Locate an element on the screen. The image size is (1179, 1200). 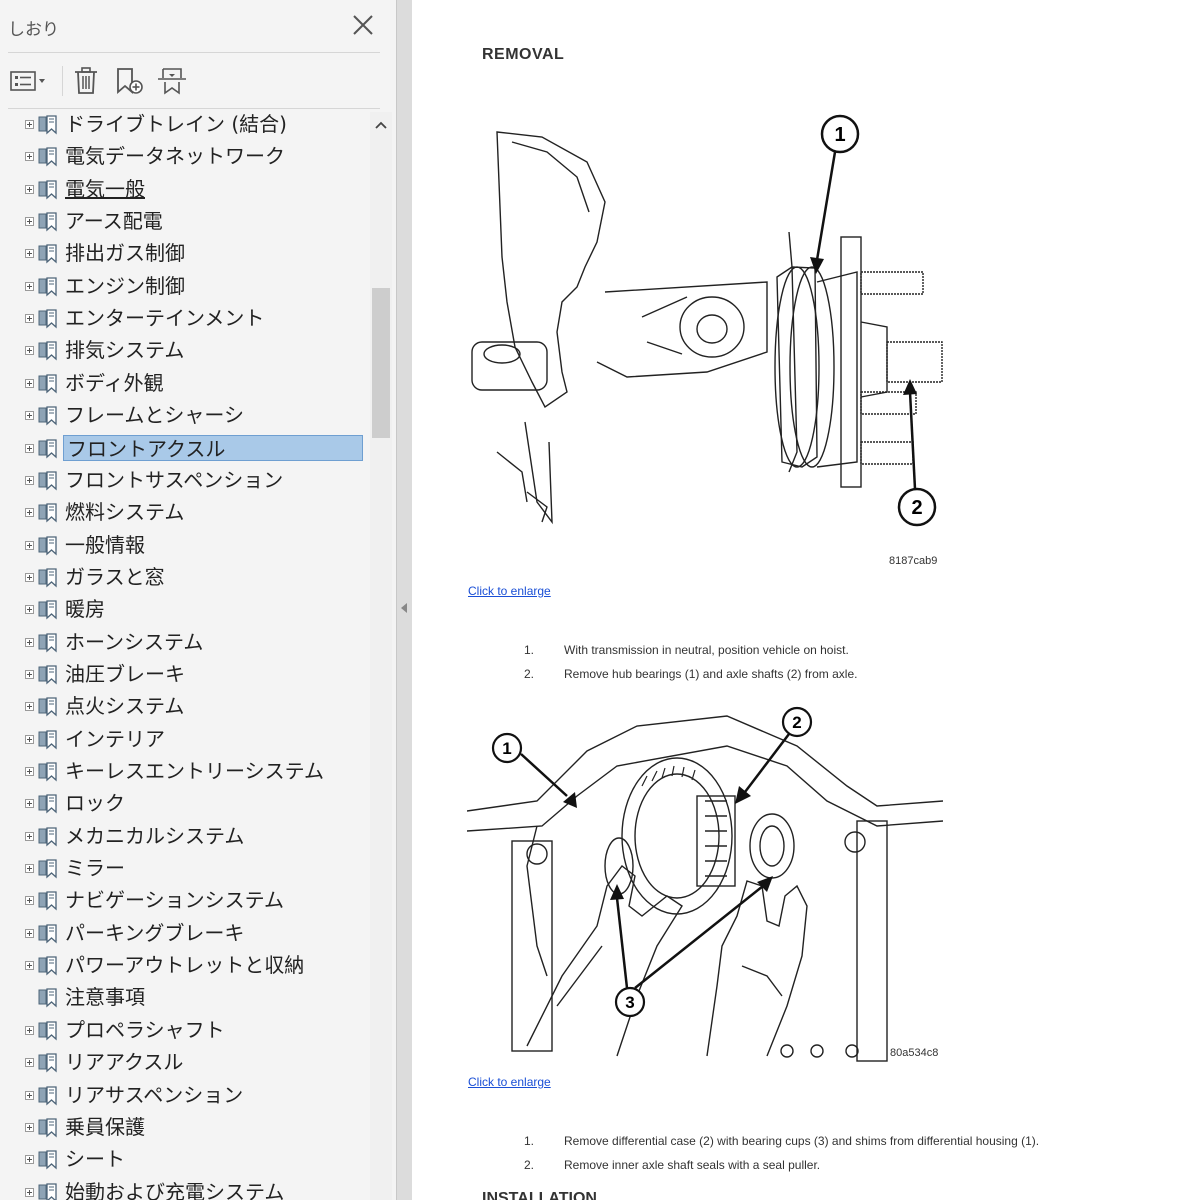
bookmark-item: 燃料システム is located at coordinates (185, 513).